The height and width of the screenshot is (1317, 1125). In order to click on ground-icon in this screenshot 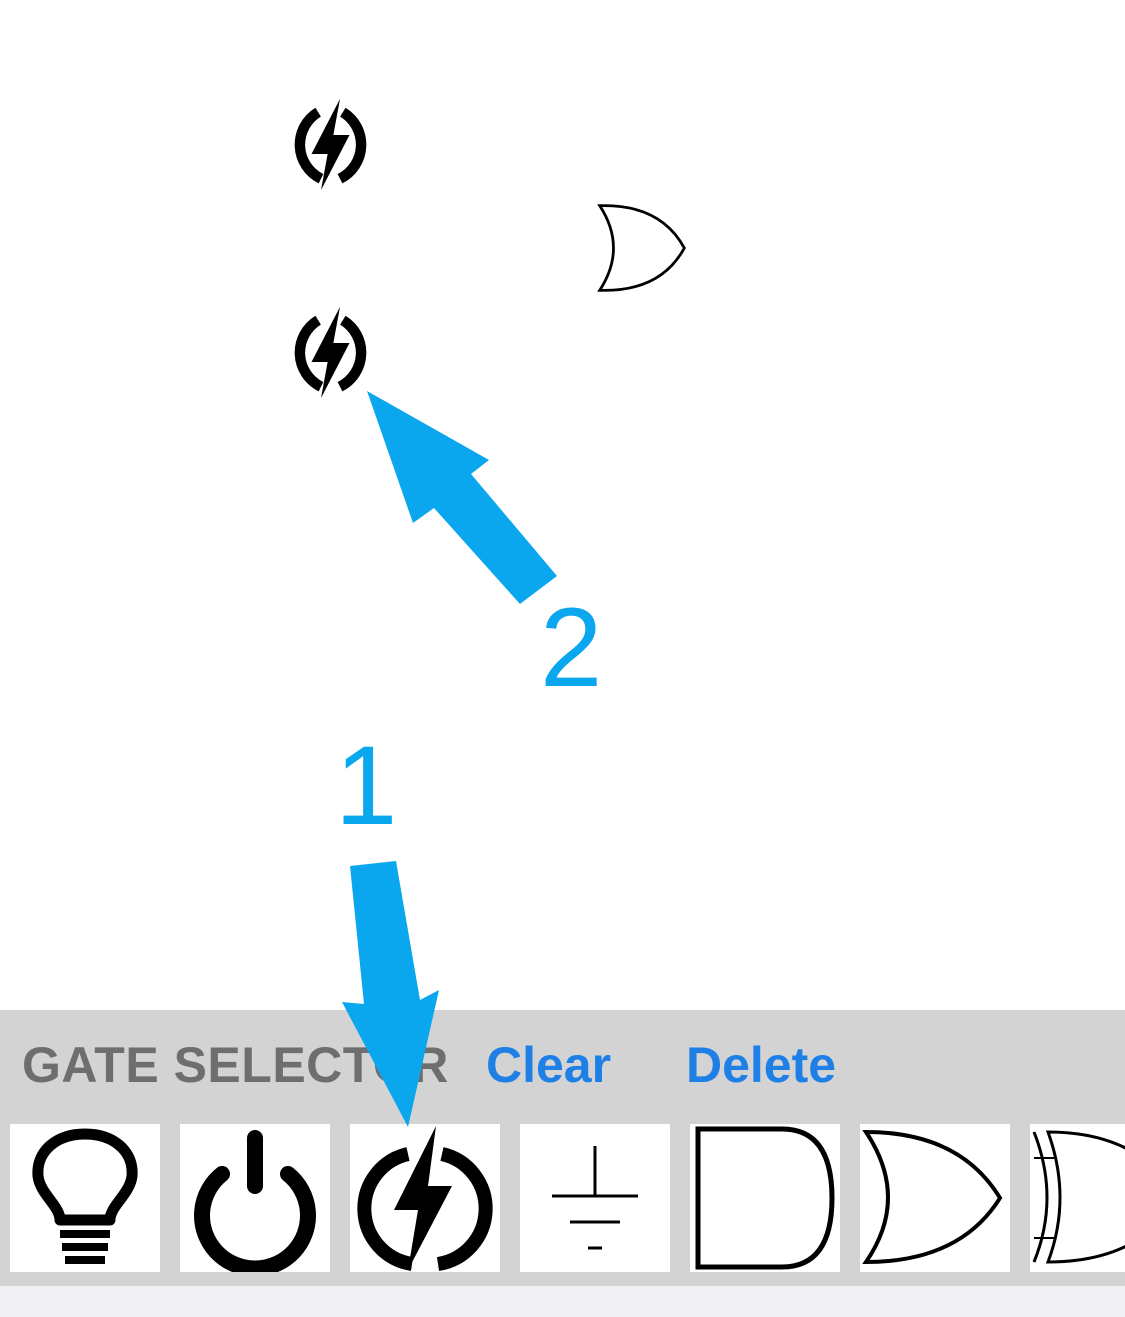, I will do `click(595, 1198)`.